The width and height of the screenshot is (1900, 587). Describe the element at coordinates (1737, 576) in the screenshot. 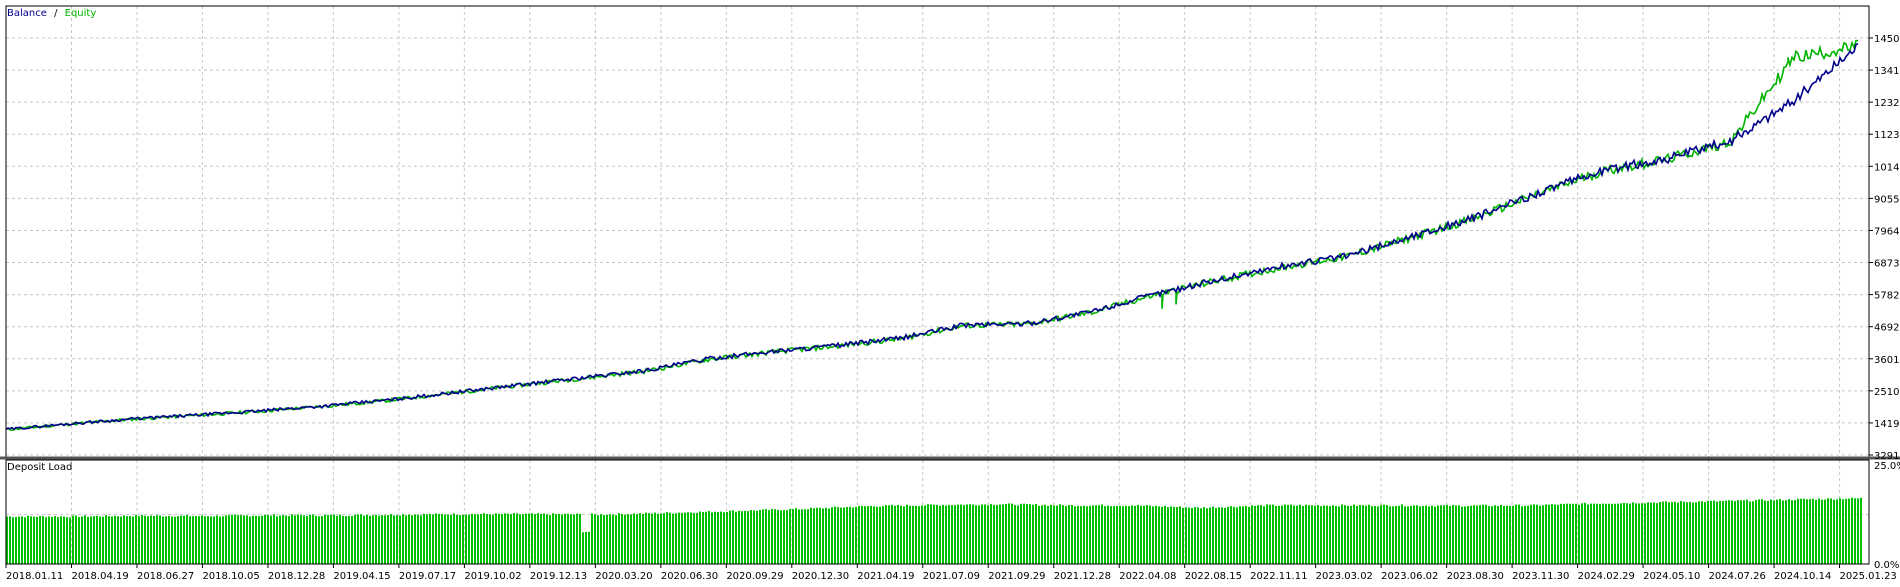

I see `x-tick-label: 2024.07.26` at that location.